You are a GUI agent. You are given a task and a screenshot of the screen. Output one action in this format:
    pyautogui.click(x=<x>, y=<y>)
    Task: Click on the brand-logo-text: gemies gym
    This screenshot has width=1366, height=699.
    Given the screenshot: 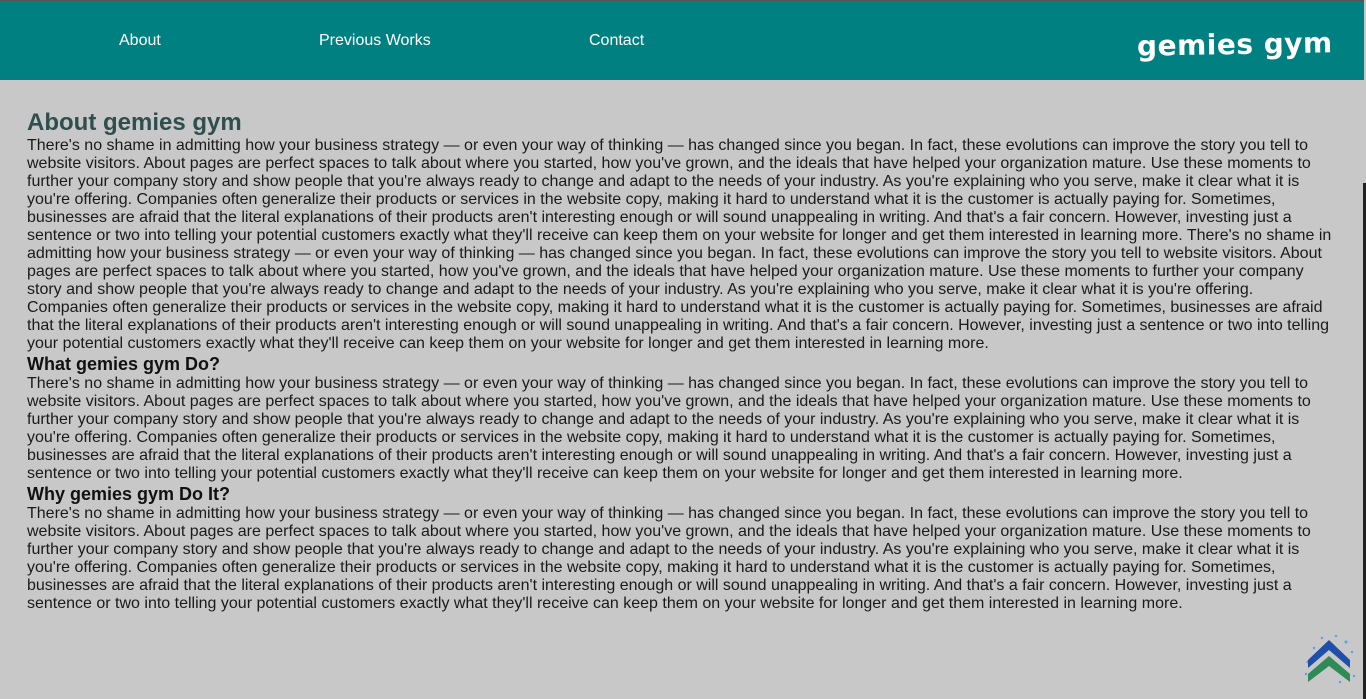 What is the action you would take?
    pyautogui.click(x=1235, y=44)
    